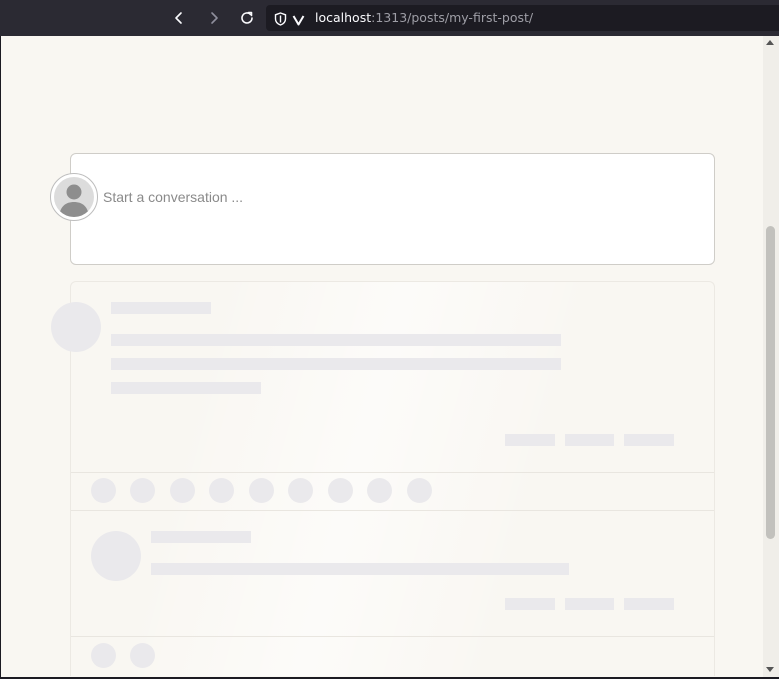  I want to click on url-bar: localhost:1313/posts/my-first-post/, so click(522, 18).